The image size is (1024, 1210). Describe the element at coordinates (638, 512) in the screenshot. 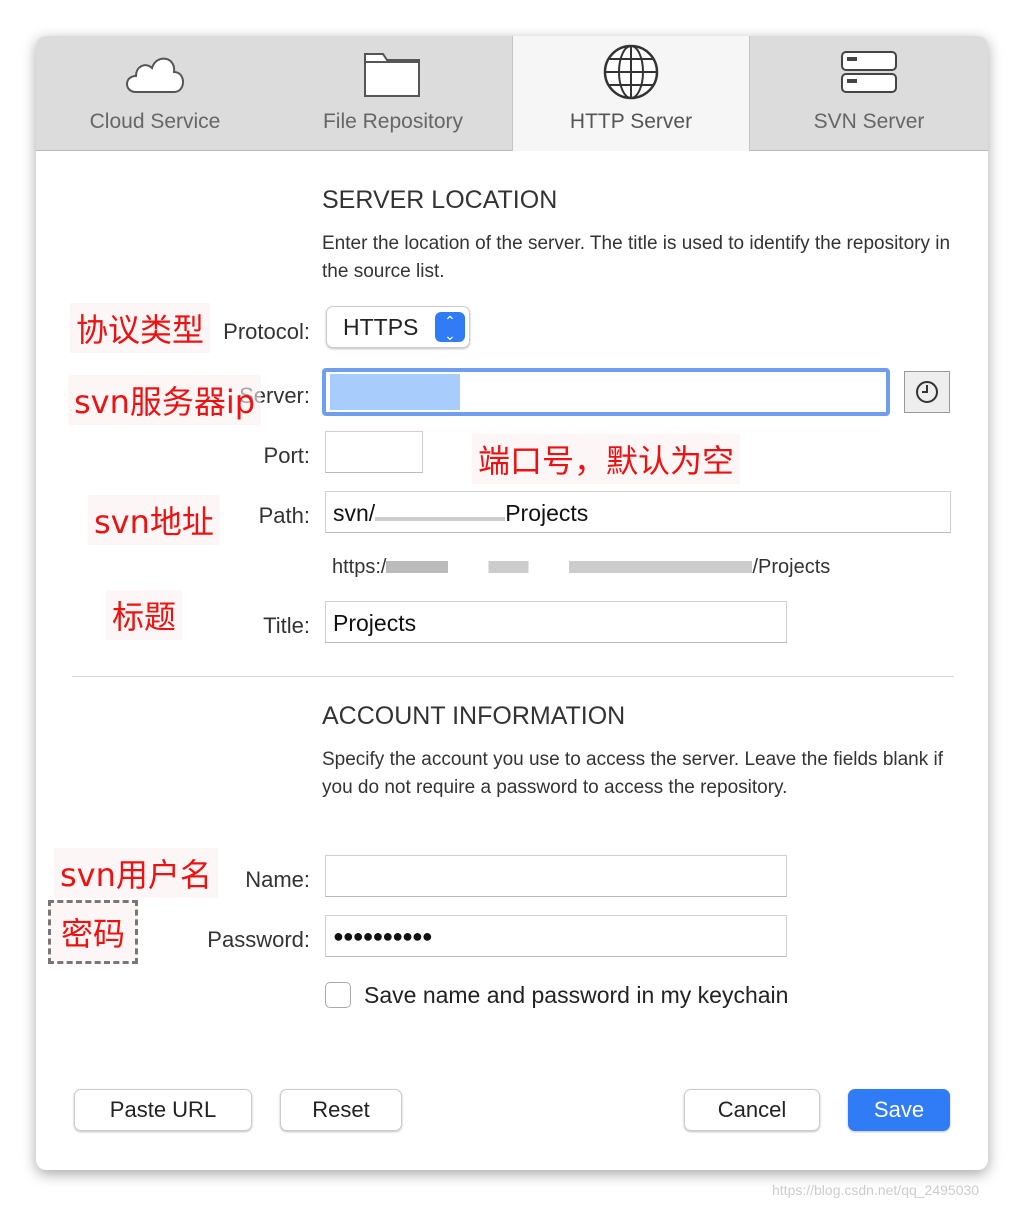

I see `path-input: svn/Projects` at that location.